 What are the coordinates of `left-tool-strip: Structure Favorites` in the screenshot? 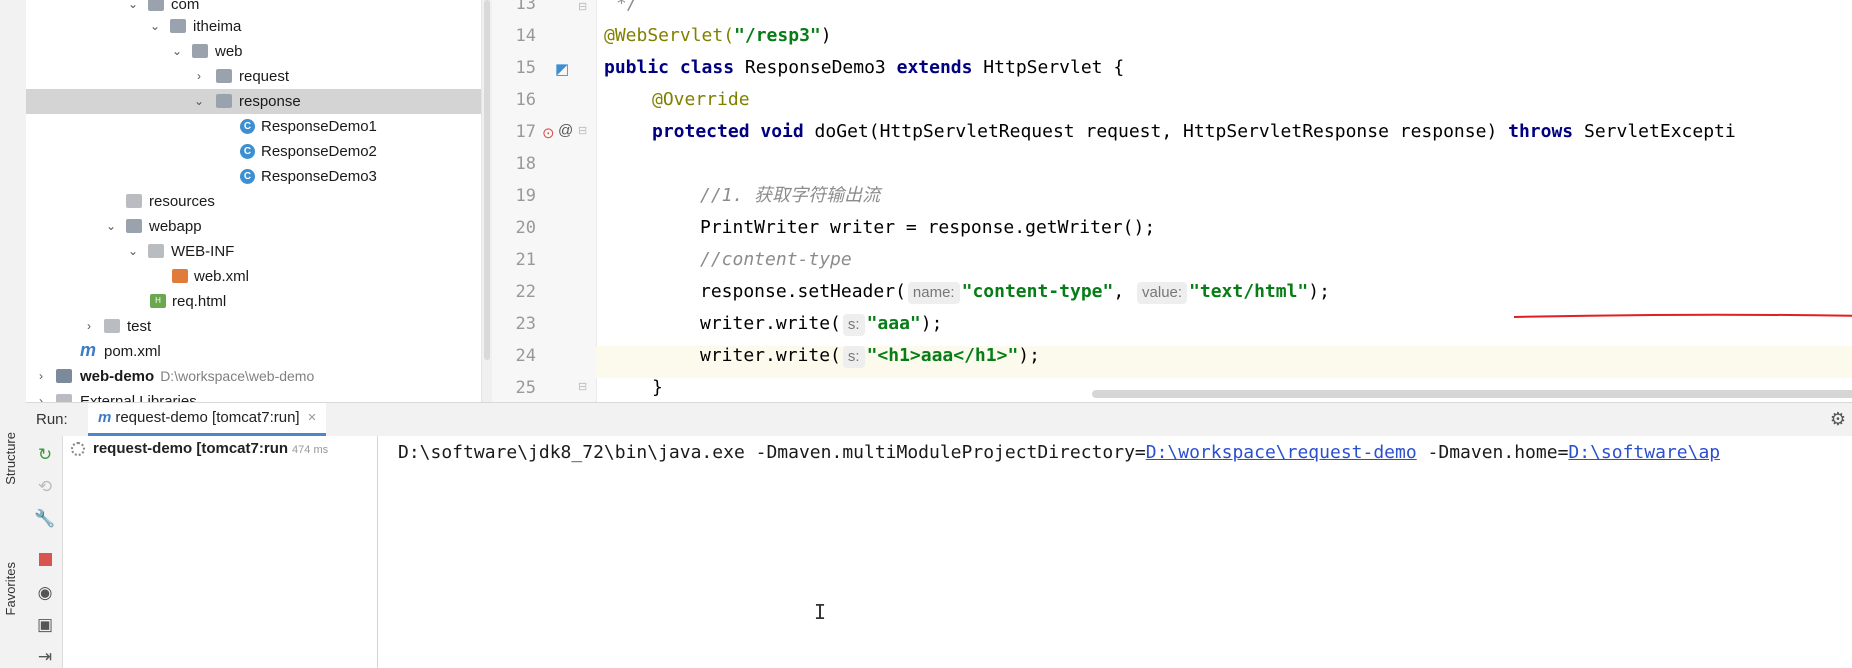 It's located at (13, 334).